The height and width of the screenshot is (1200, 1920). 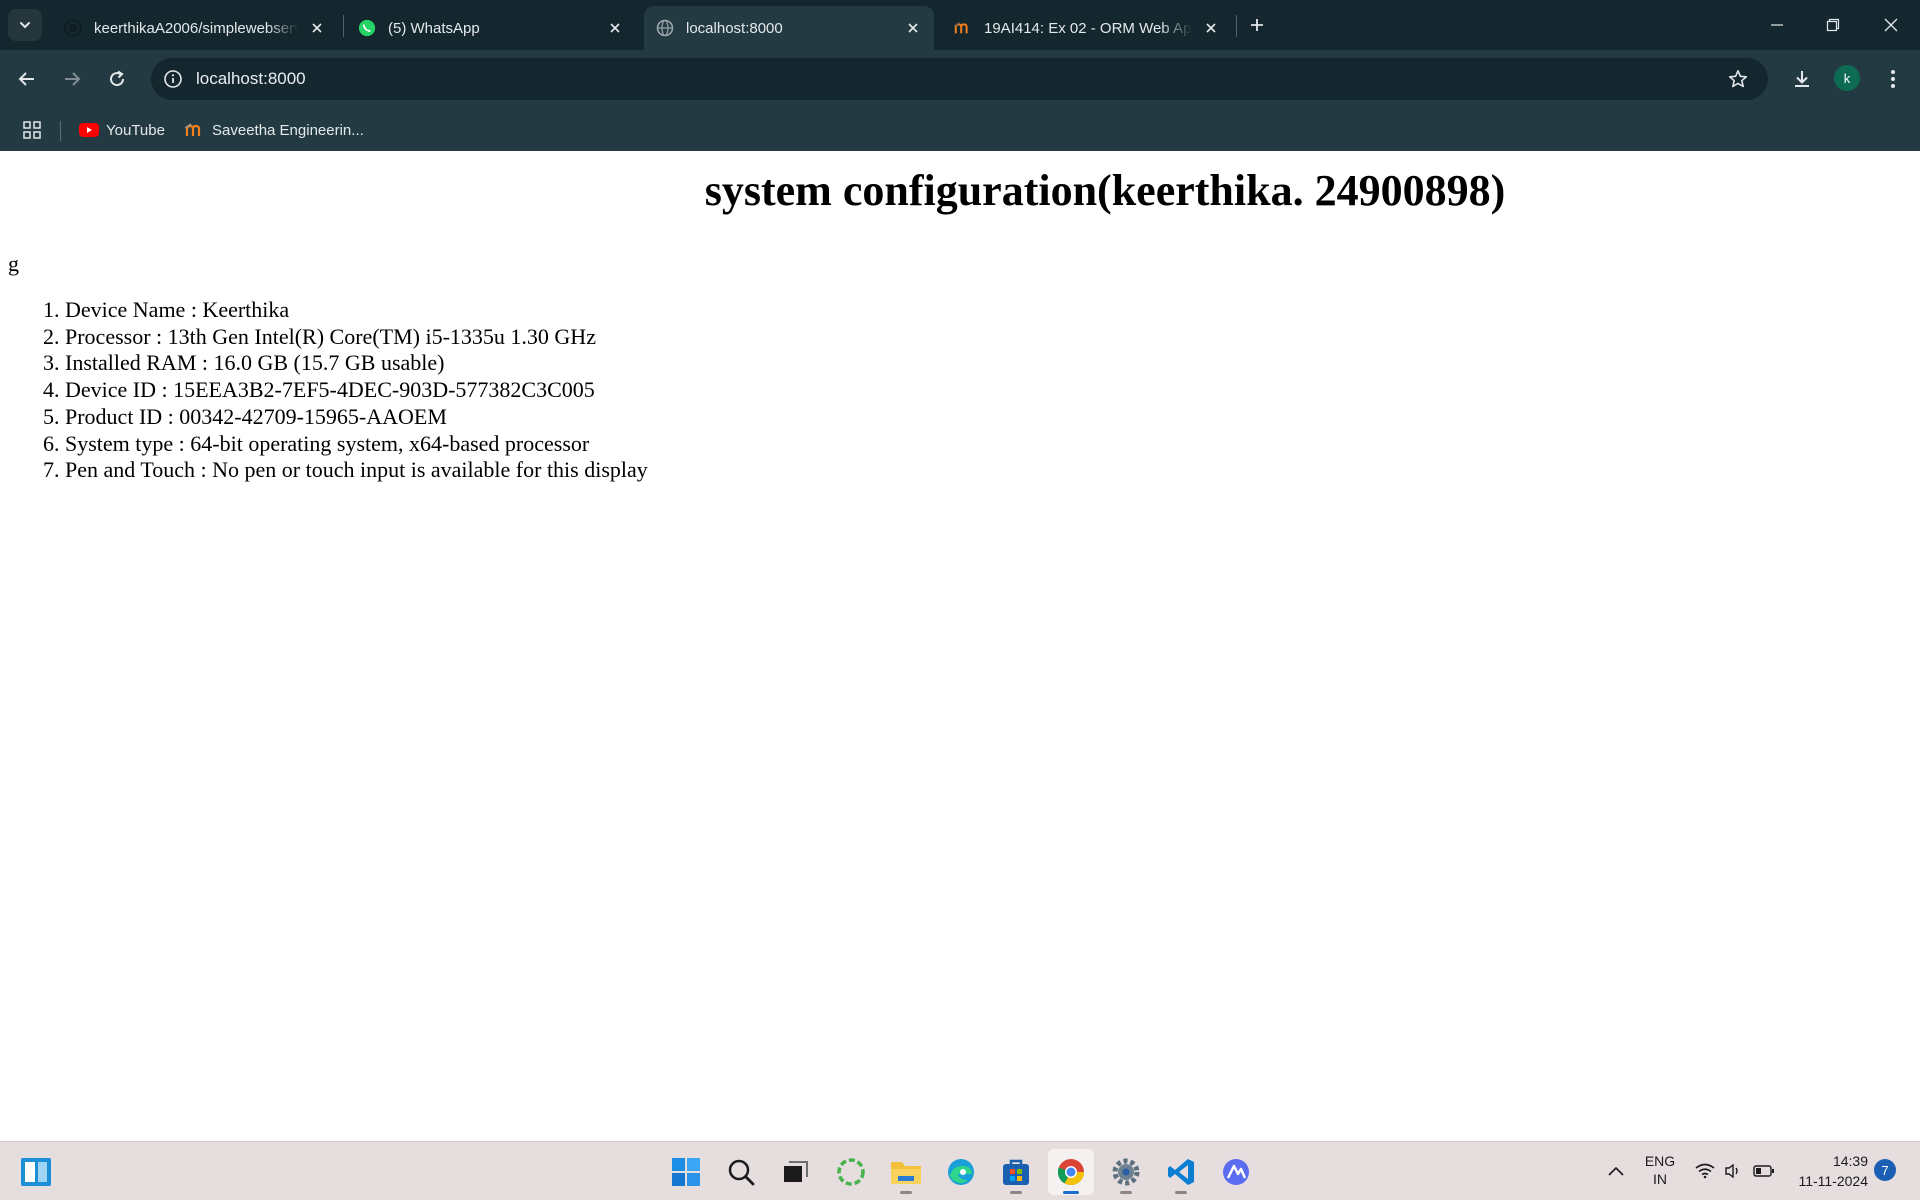 I want to click on region-code: IN, so click(x=1660, y=1179).